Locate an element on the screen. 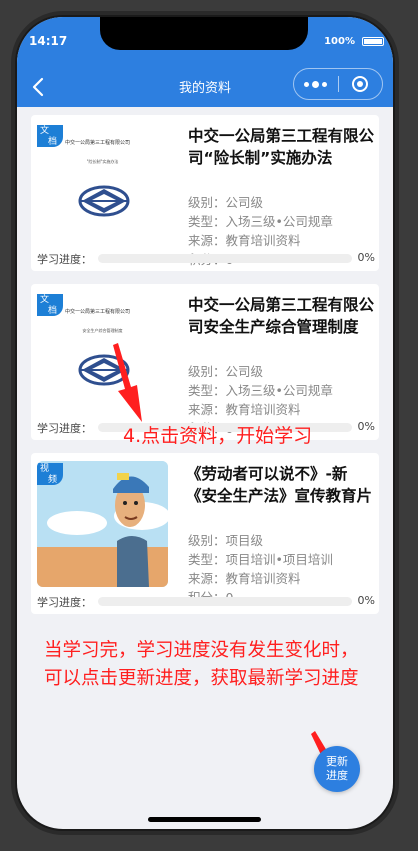  annotation-step: 4.点击资料，开始学习 is located at coordinates (218, 436).